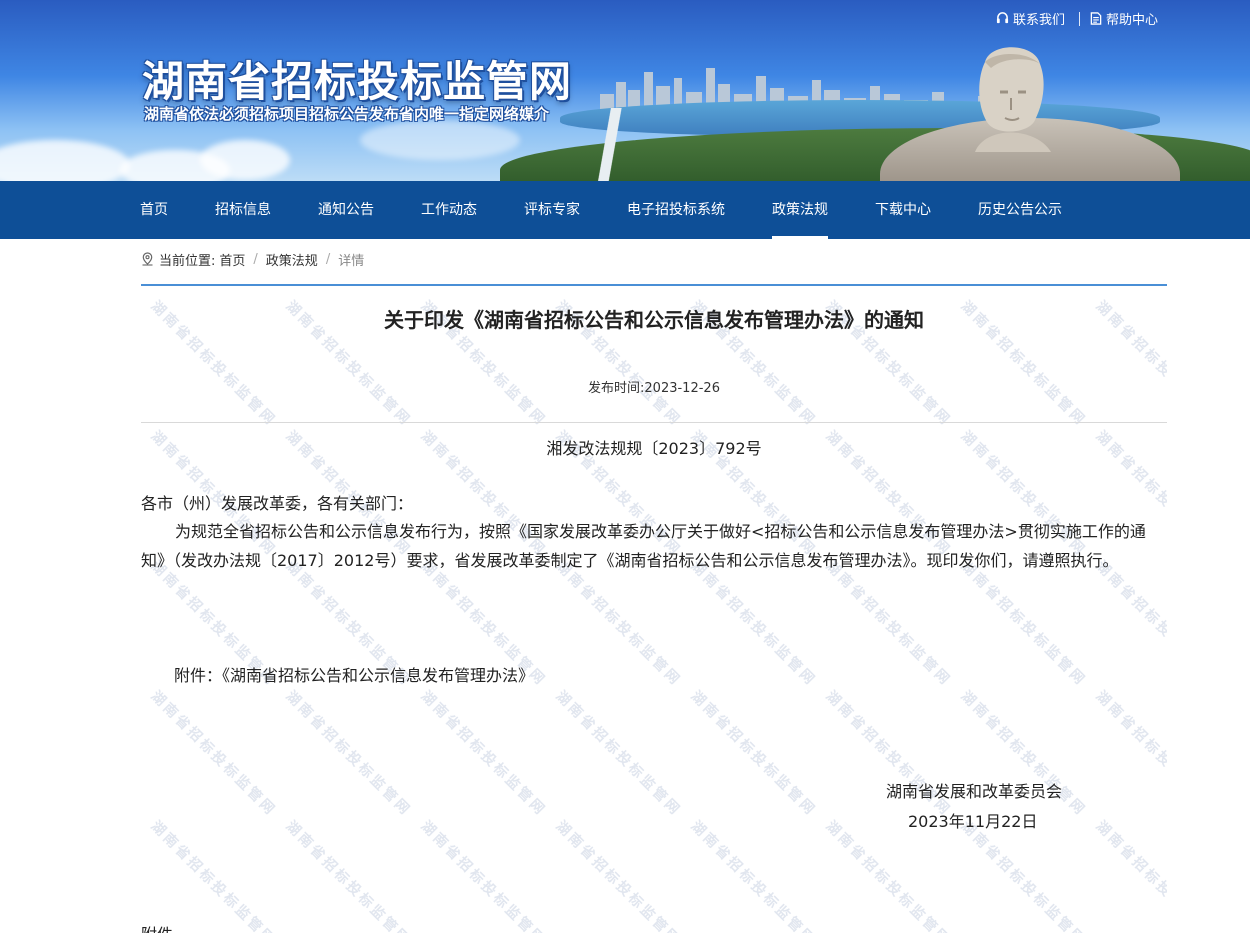 Image resolution: width=1250 pixels, height=933 pixels. I want to click on article-divider, so click(654, 422).